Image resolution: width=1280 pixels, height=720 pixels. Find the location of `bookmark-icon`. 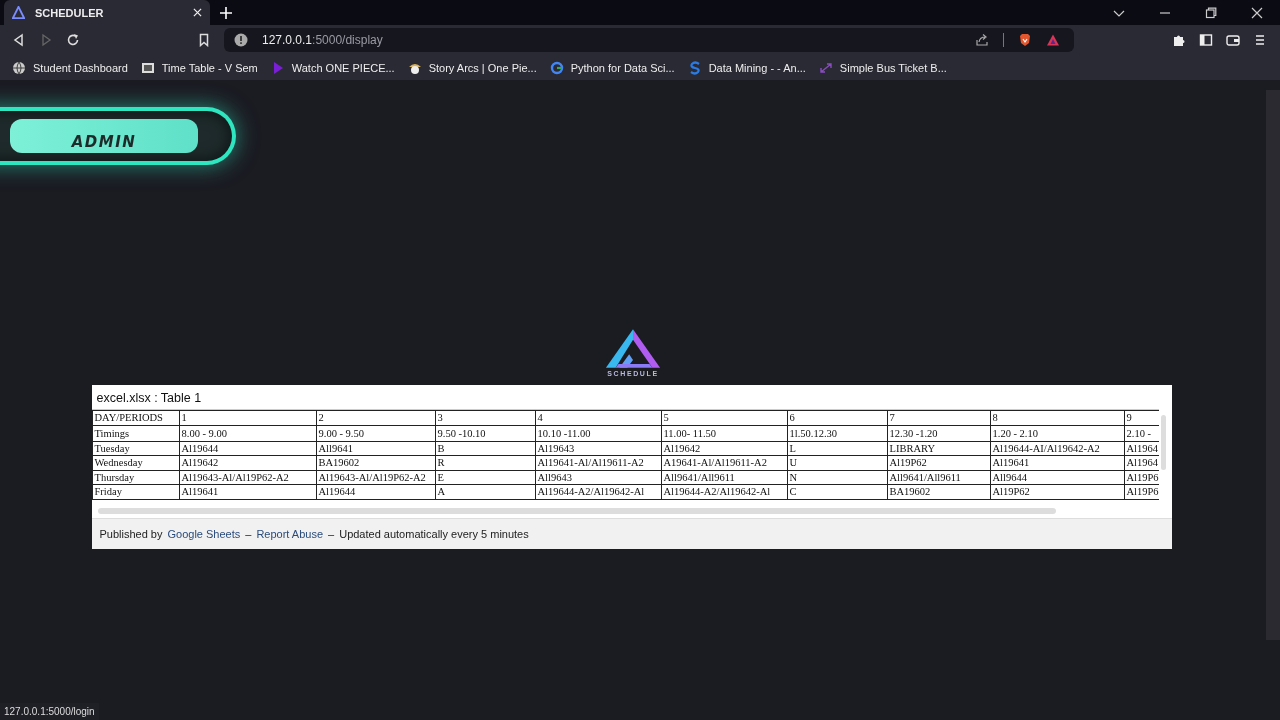

bookmark-icon is located at coordinates (204, 40).